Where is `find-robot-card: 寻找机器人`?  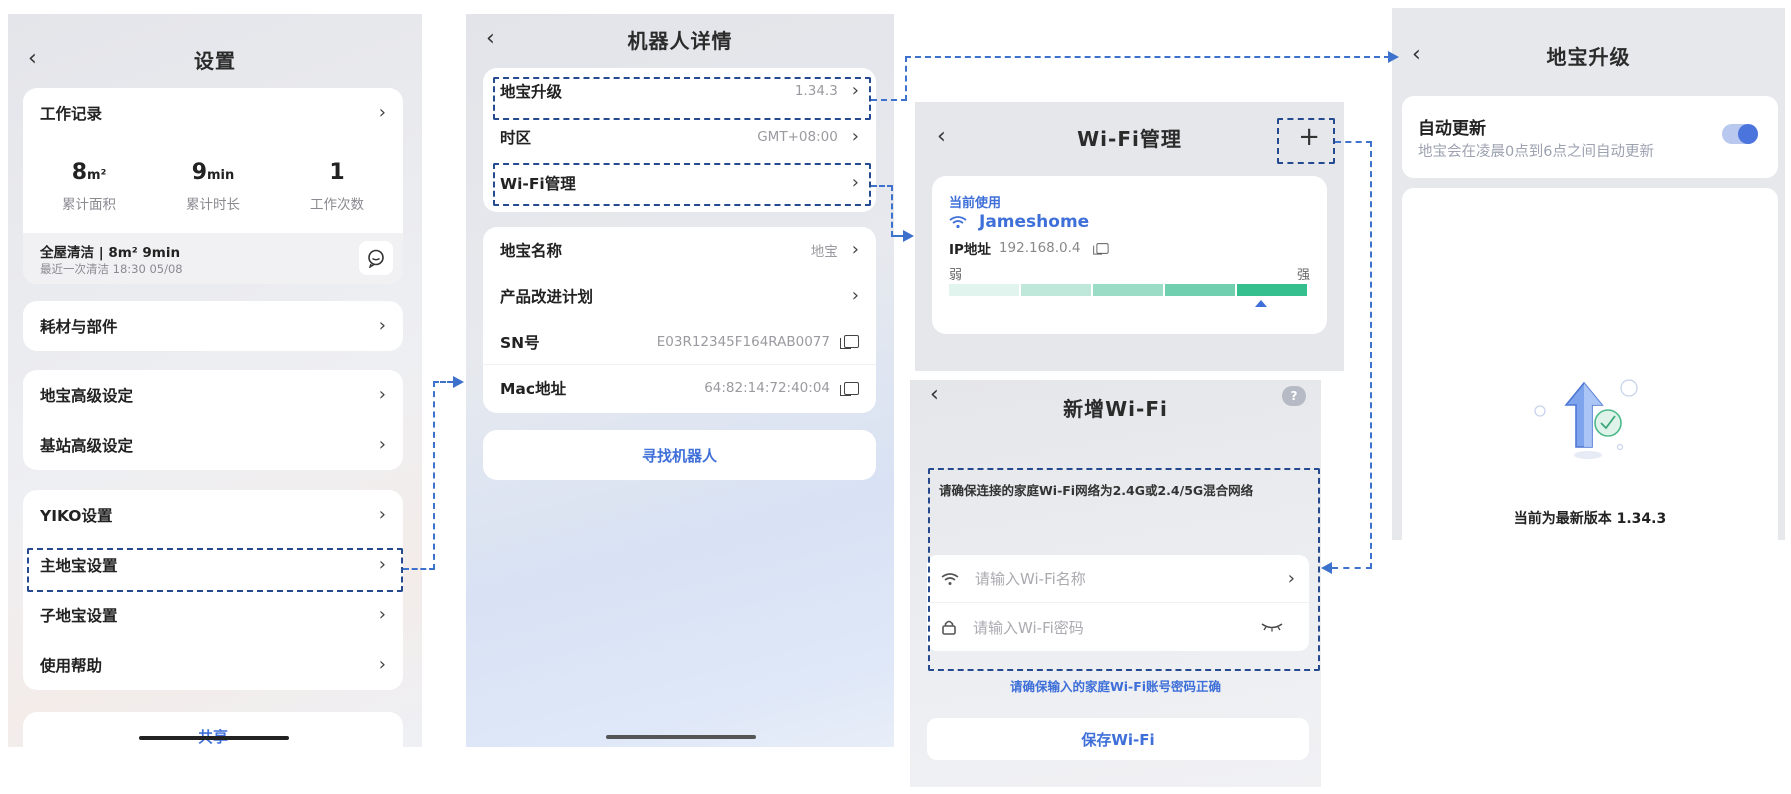
find-robot-card: 寻找机器人 is located at coordinates (679, 455).